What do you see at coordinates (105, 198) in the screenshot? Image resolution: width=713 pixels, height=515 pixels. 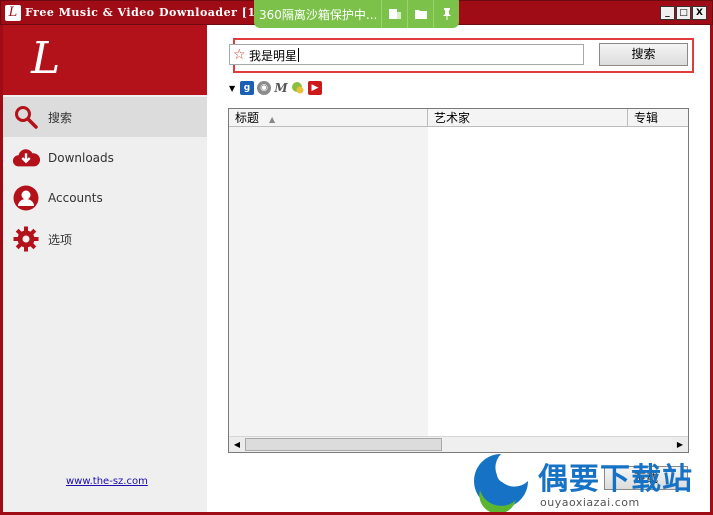 I see `sidebar-item-accounts: Accounts` at bounding box center [105, 198].